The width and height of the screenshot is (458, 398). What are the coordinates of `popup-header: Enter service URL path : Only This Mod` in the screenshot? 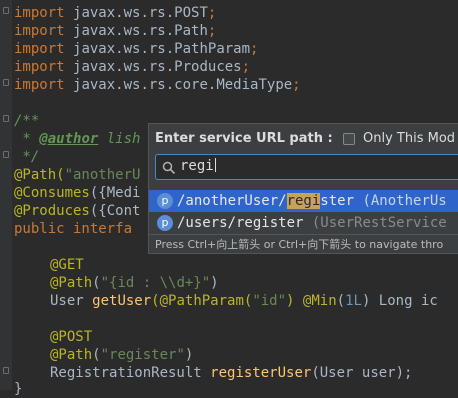 It's located at (303, 139).